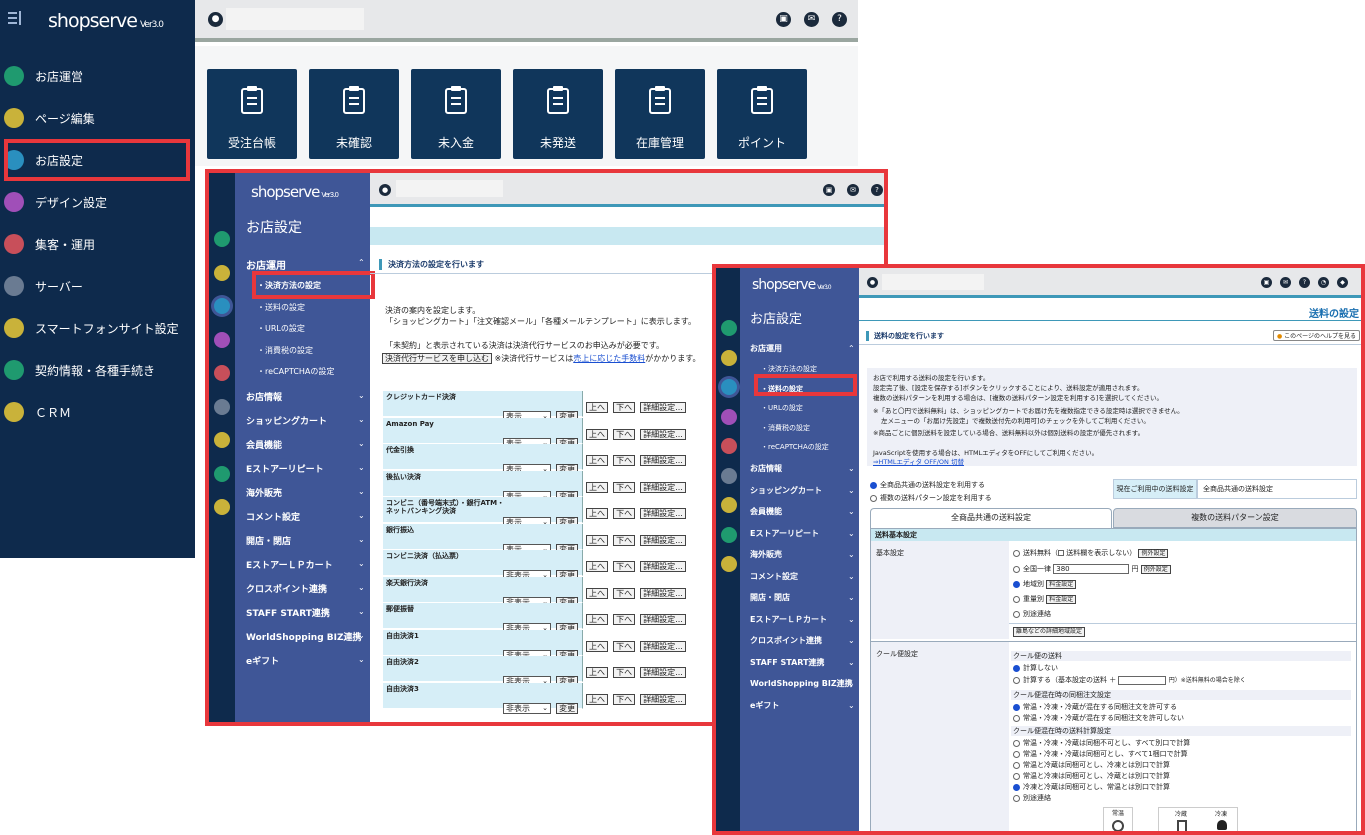  Describe the element at coordinates (787, 662) in the screenshot. I see `nav-item-9: STAFF START連携` at that location.